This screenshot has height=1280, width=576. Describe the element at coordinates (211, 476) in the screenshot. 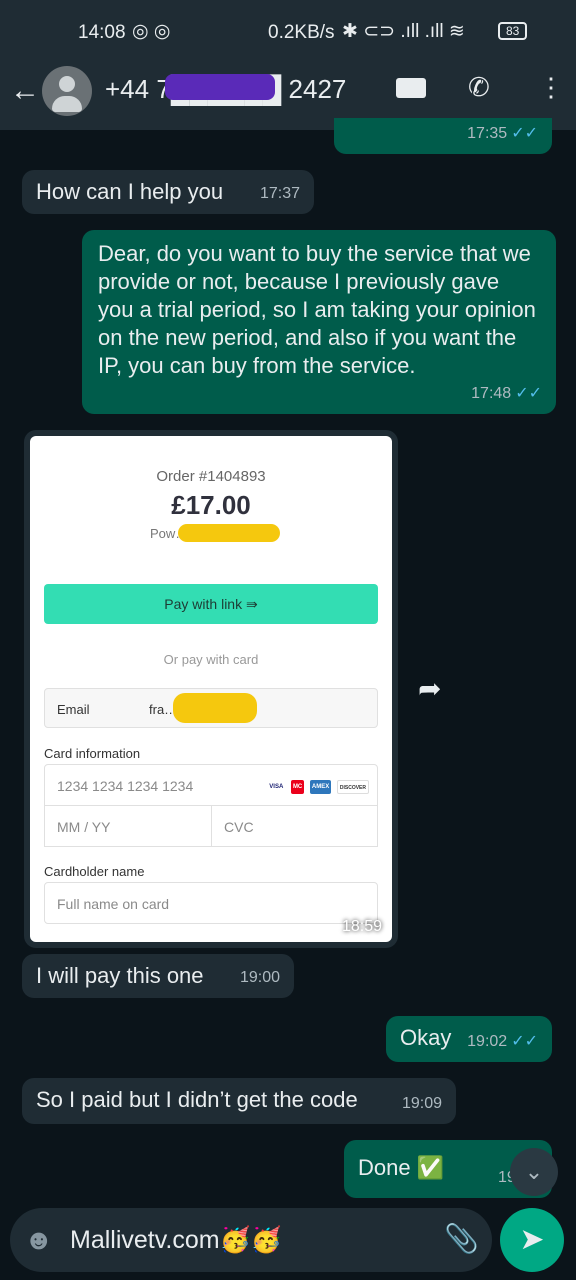

I see `order-number: Order #1404893` at that location.